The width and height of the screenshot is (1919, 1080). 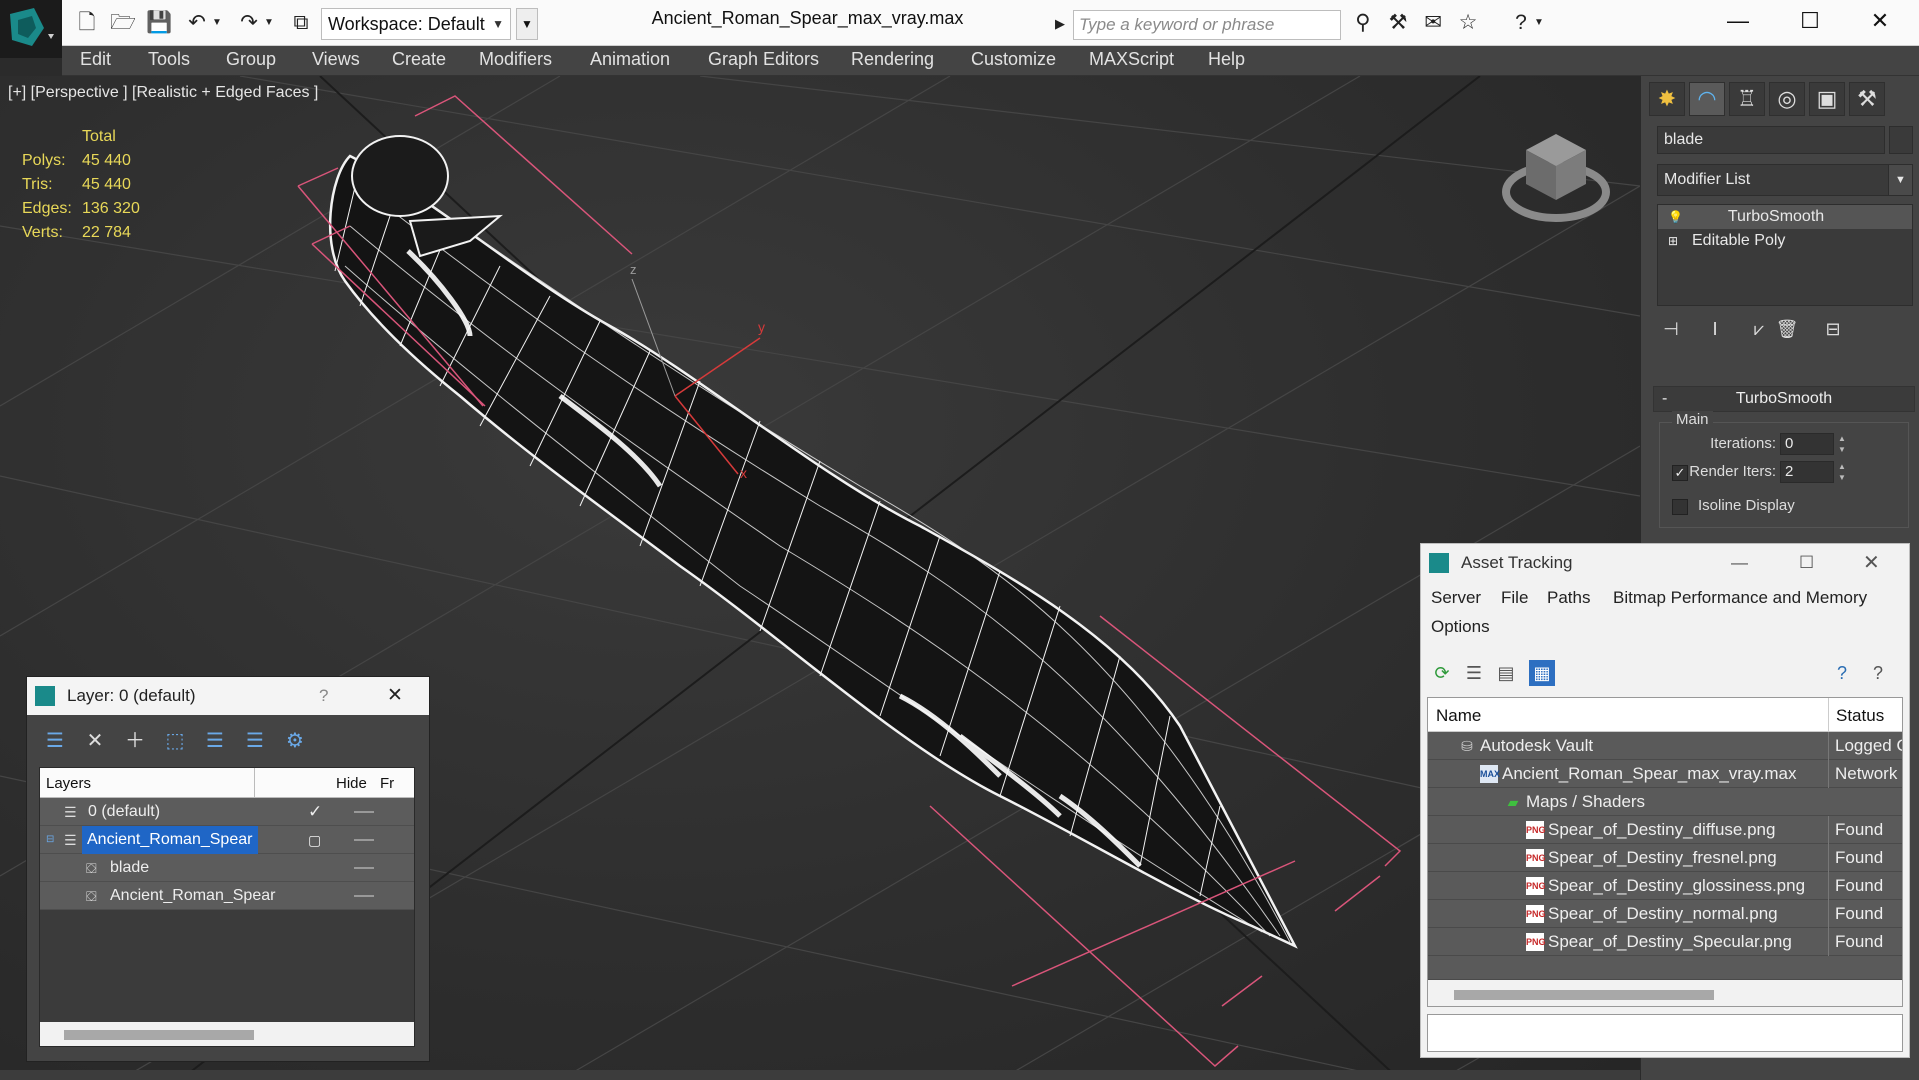 What do you see at coordinates (1514, 598) in the screenshot?
I see `menu-file: File` at bounding box center [1514, 598].